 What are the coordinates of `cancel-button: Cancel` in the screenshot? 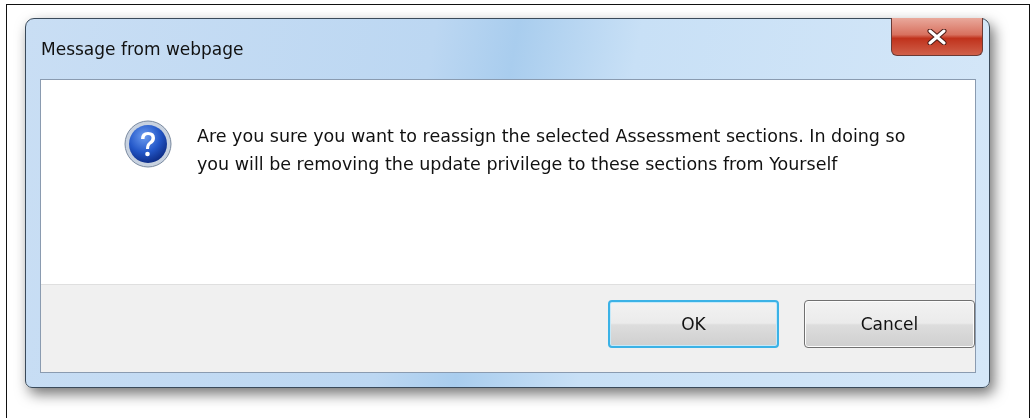 It's located at (889, 324).